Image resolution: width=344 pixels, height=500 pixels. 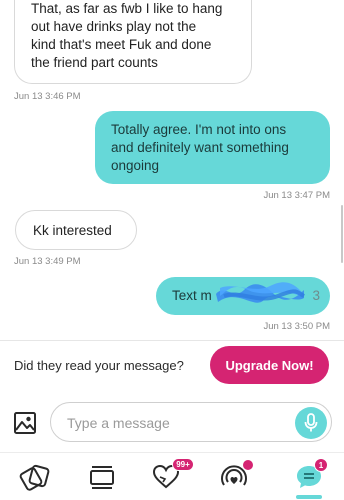 What do you see at coordinates (296, 195) in the screenshot?
I see `message-timestamp: Jun 13 3:47 PM` at bounding box center [296, 195].